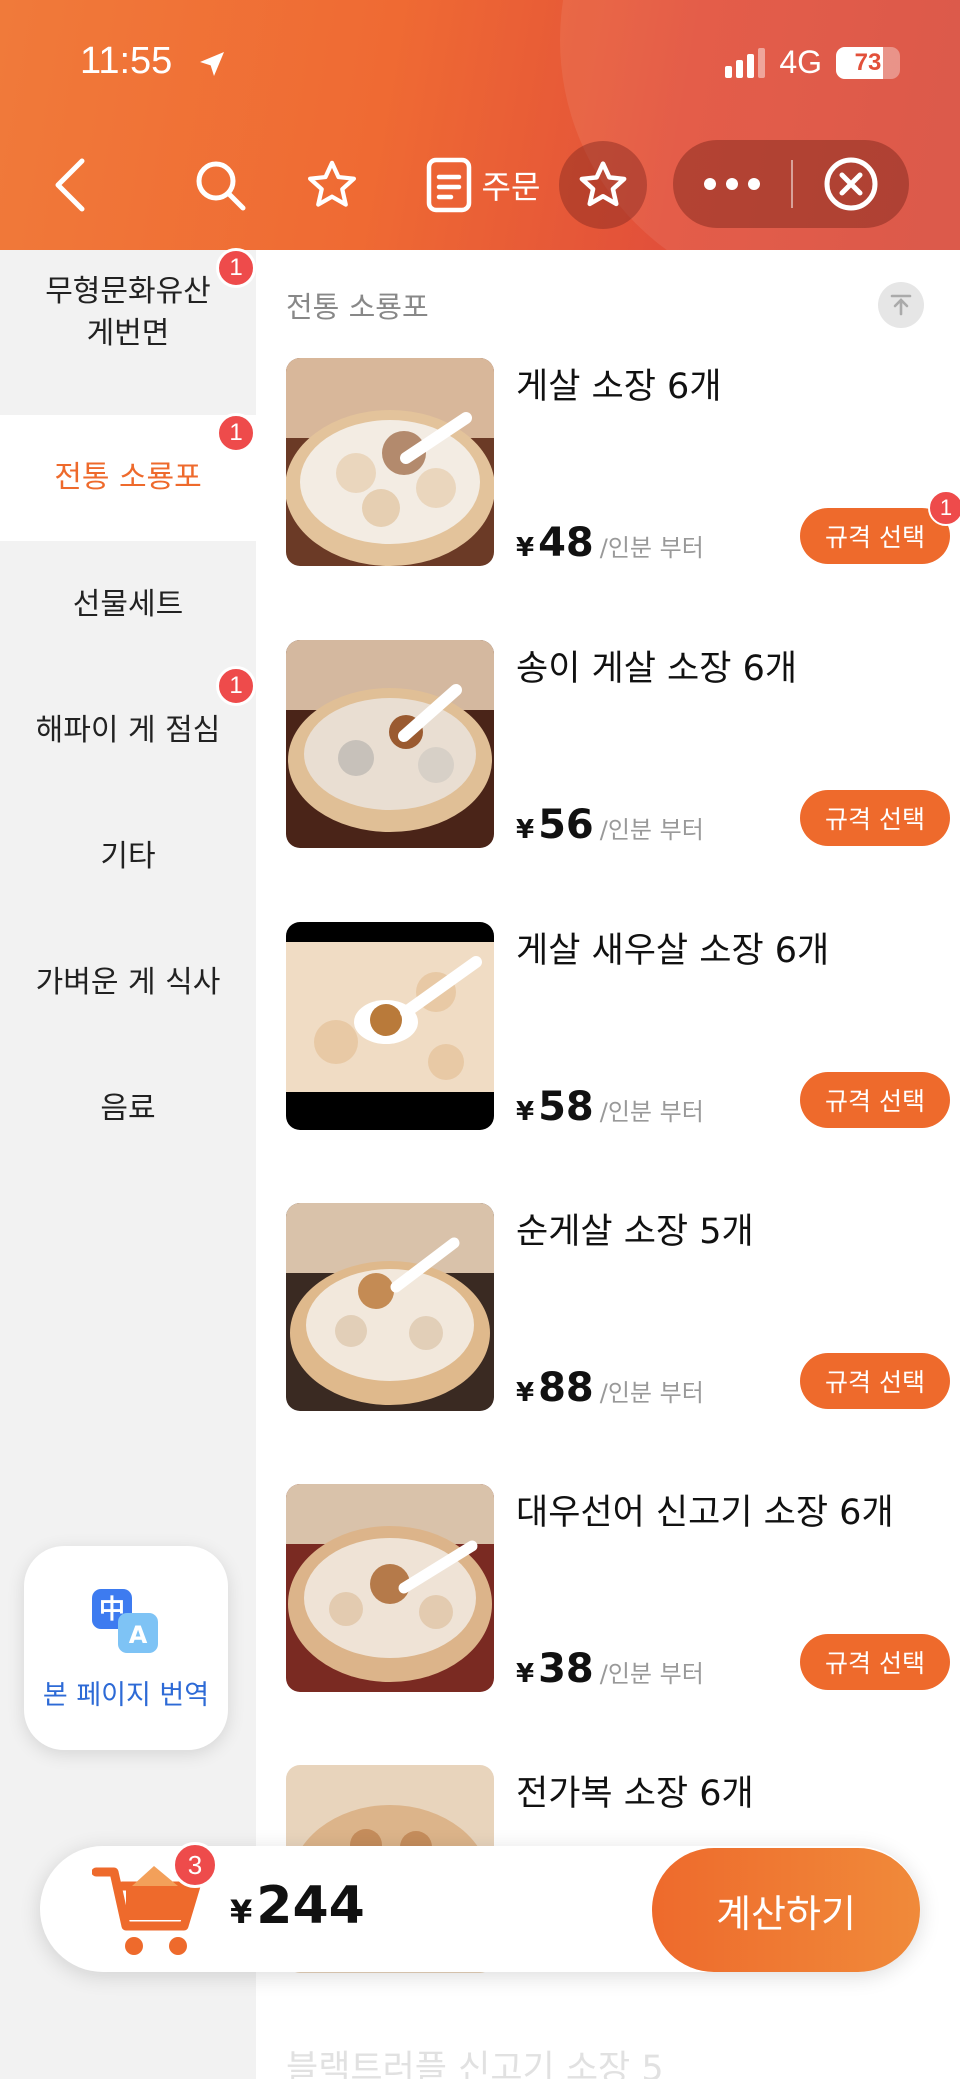 This screenshot has width=960, height=2079. I want to click on product-price: ¥ 56 /인분 부터, so click(610, 825).